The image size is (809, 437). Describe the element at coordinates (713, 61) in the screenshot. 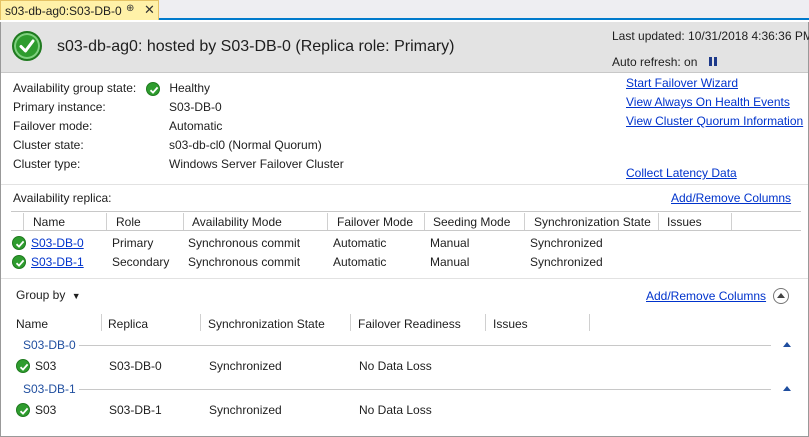

I see `pause-icon` at that location.